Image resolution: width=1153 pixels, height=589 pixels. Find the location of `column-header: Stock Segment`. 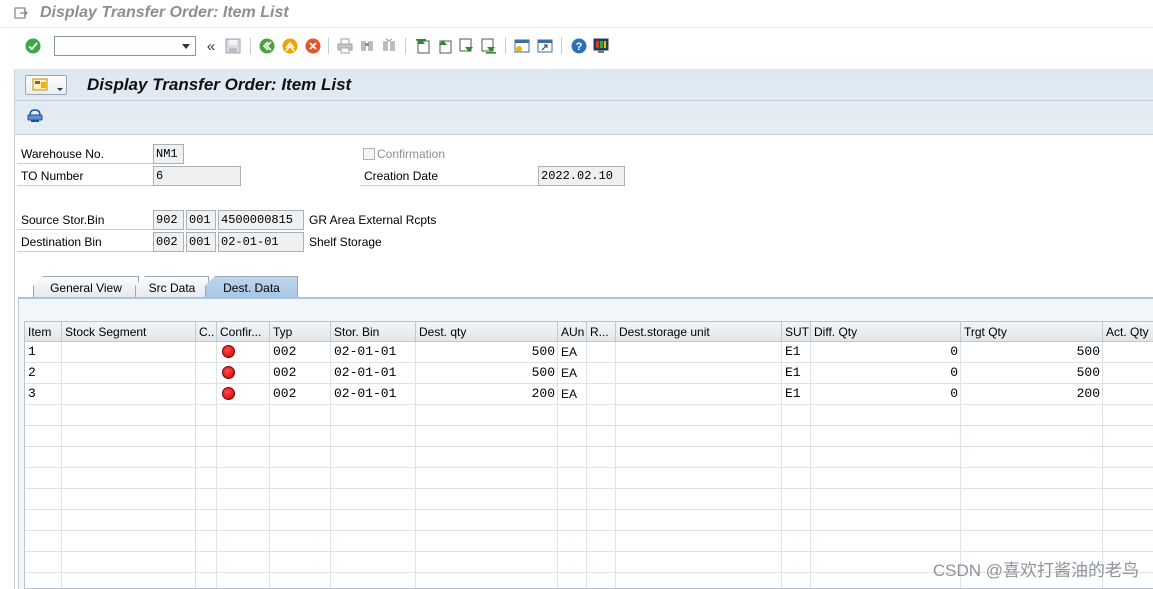

column-header: Stock Segment is located at coordinates (129, 332).